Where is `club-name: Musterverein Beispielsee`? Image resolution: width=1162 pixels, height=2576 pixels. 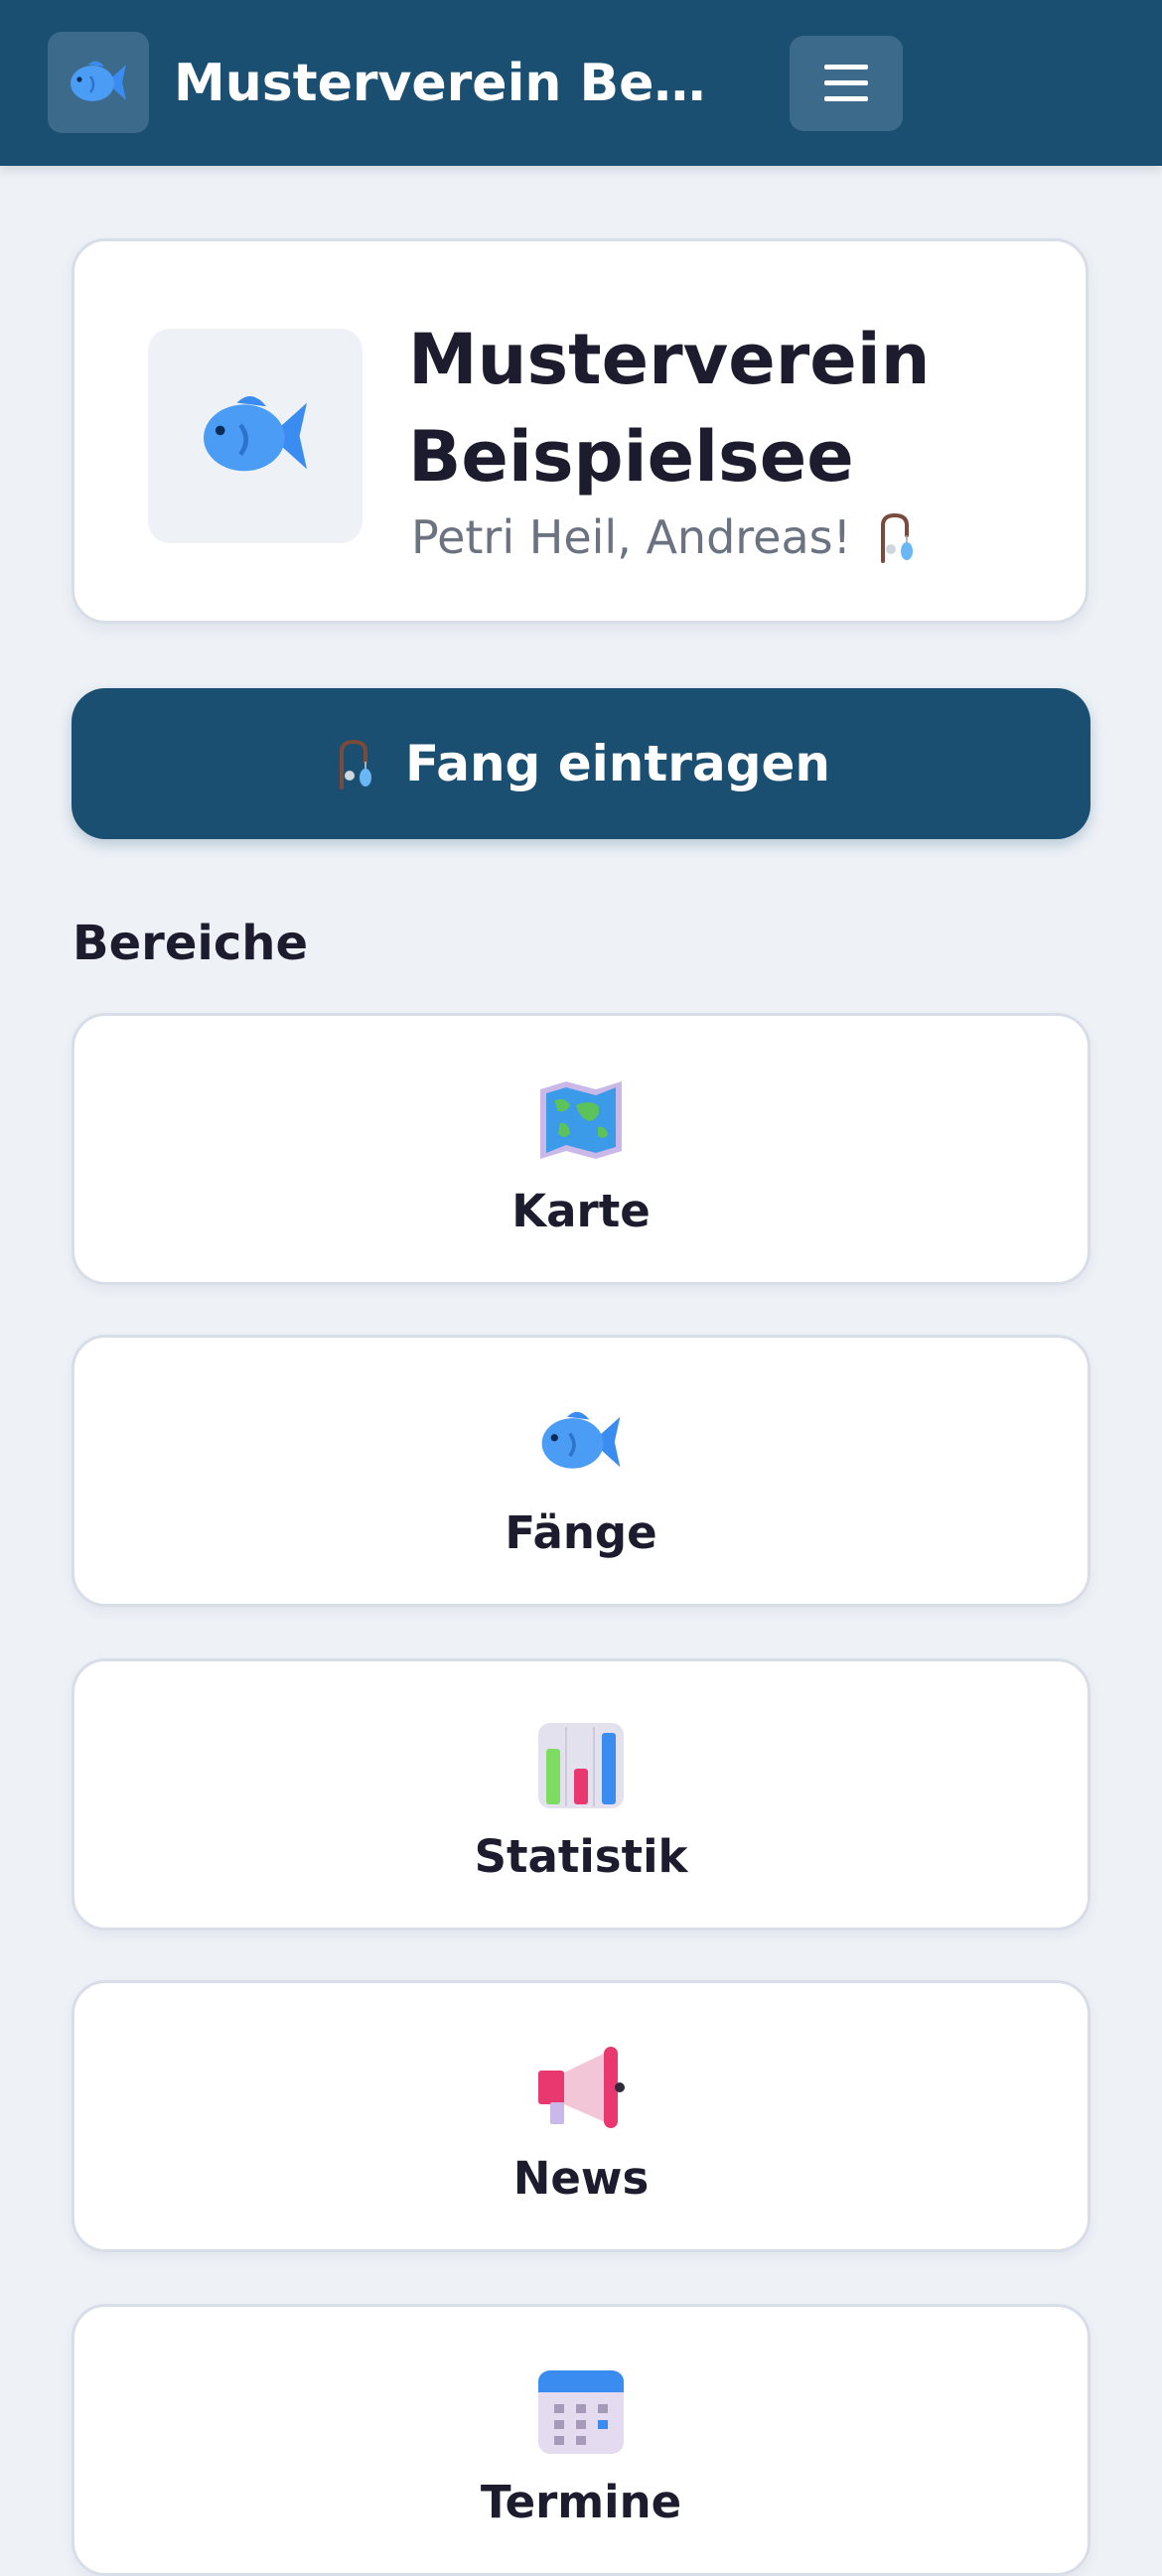
club-name: Musterverein Beispielsee is located at coordinates (669, 409).